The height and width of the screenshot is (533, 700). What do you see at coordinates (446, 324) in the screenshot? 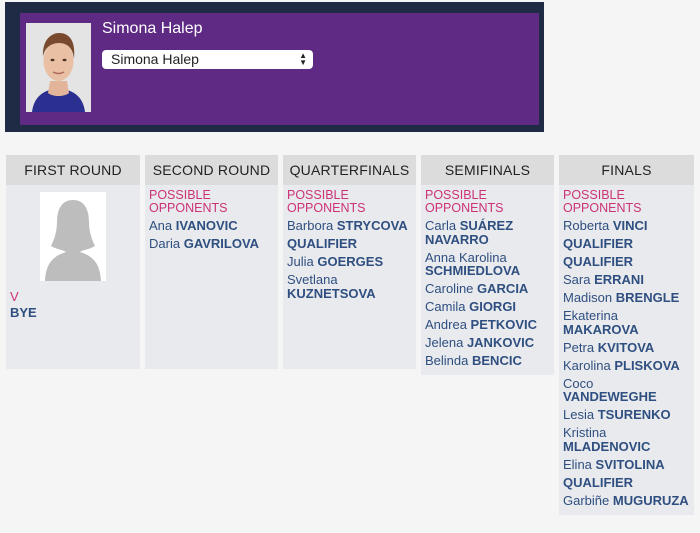
I see `opponent-first-name: Andrea` at bounding box center [446, 324].